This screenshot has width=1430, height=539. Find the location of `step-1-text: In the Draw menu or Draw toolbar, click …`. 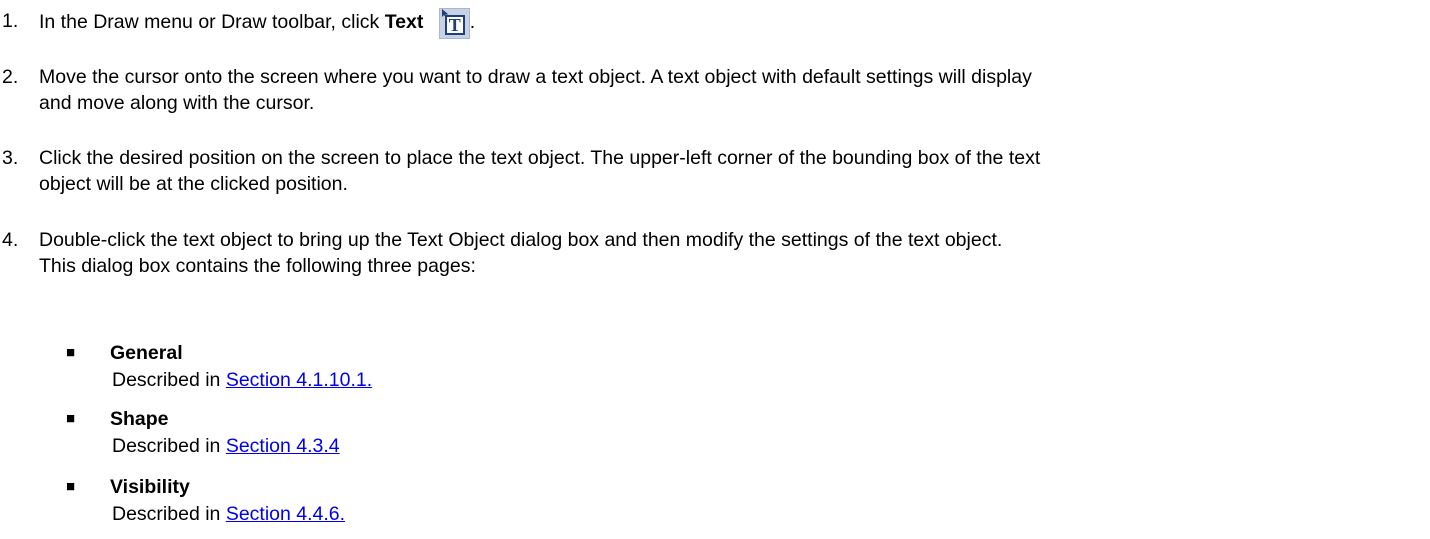

step-1-text: In the Draw menu or Draw toolbar, click … is located at coordinates (729, 23).